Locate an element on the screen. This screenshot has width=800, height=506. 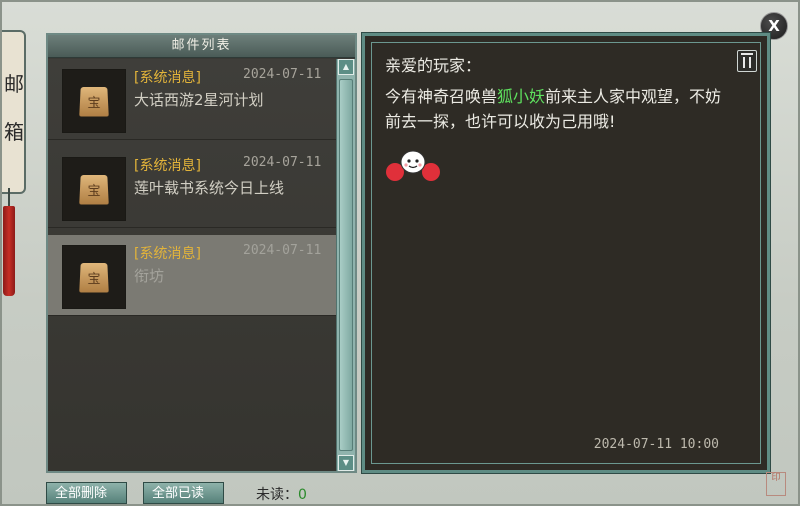
red-tassel-decoration is located at coordinates (9, 251).